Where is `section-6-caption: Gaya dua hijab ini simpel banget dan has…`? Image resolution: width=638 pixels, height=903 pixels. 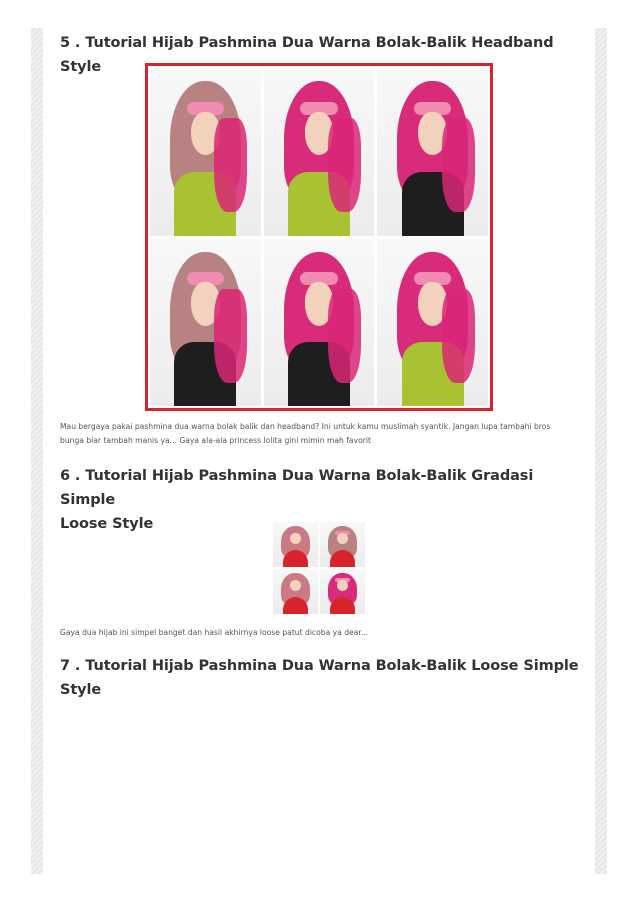 section-6-caption: Gaya dua hijab ini simpel banget dan has… is located at coordinates (214, 632).